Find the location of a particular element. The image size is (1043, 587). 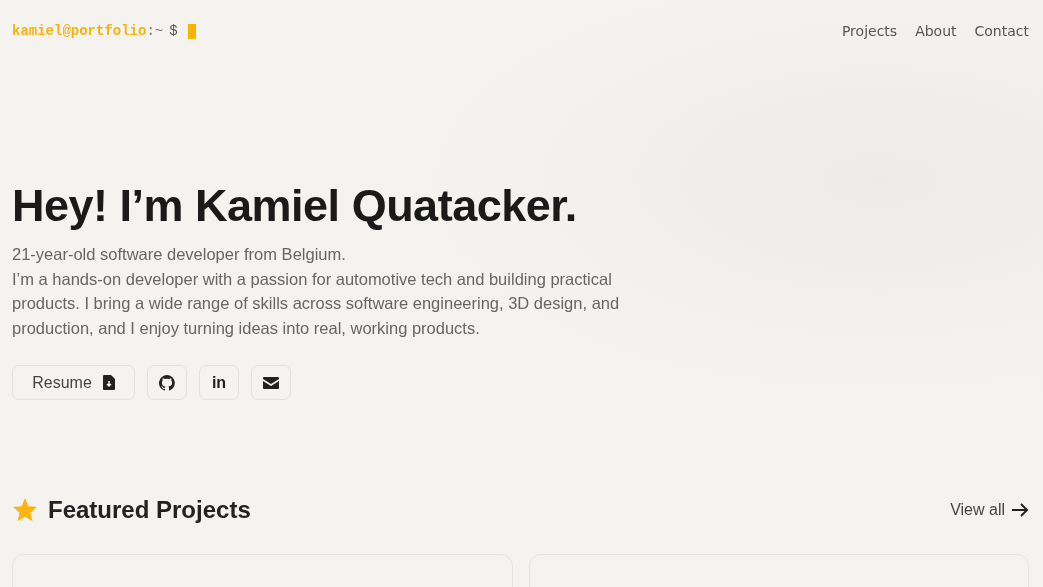

terminal-prompt-path: :~ is located at coordinates (155, 31).